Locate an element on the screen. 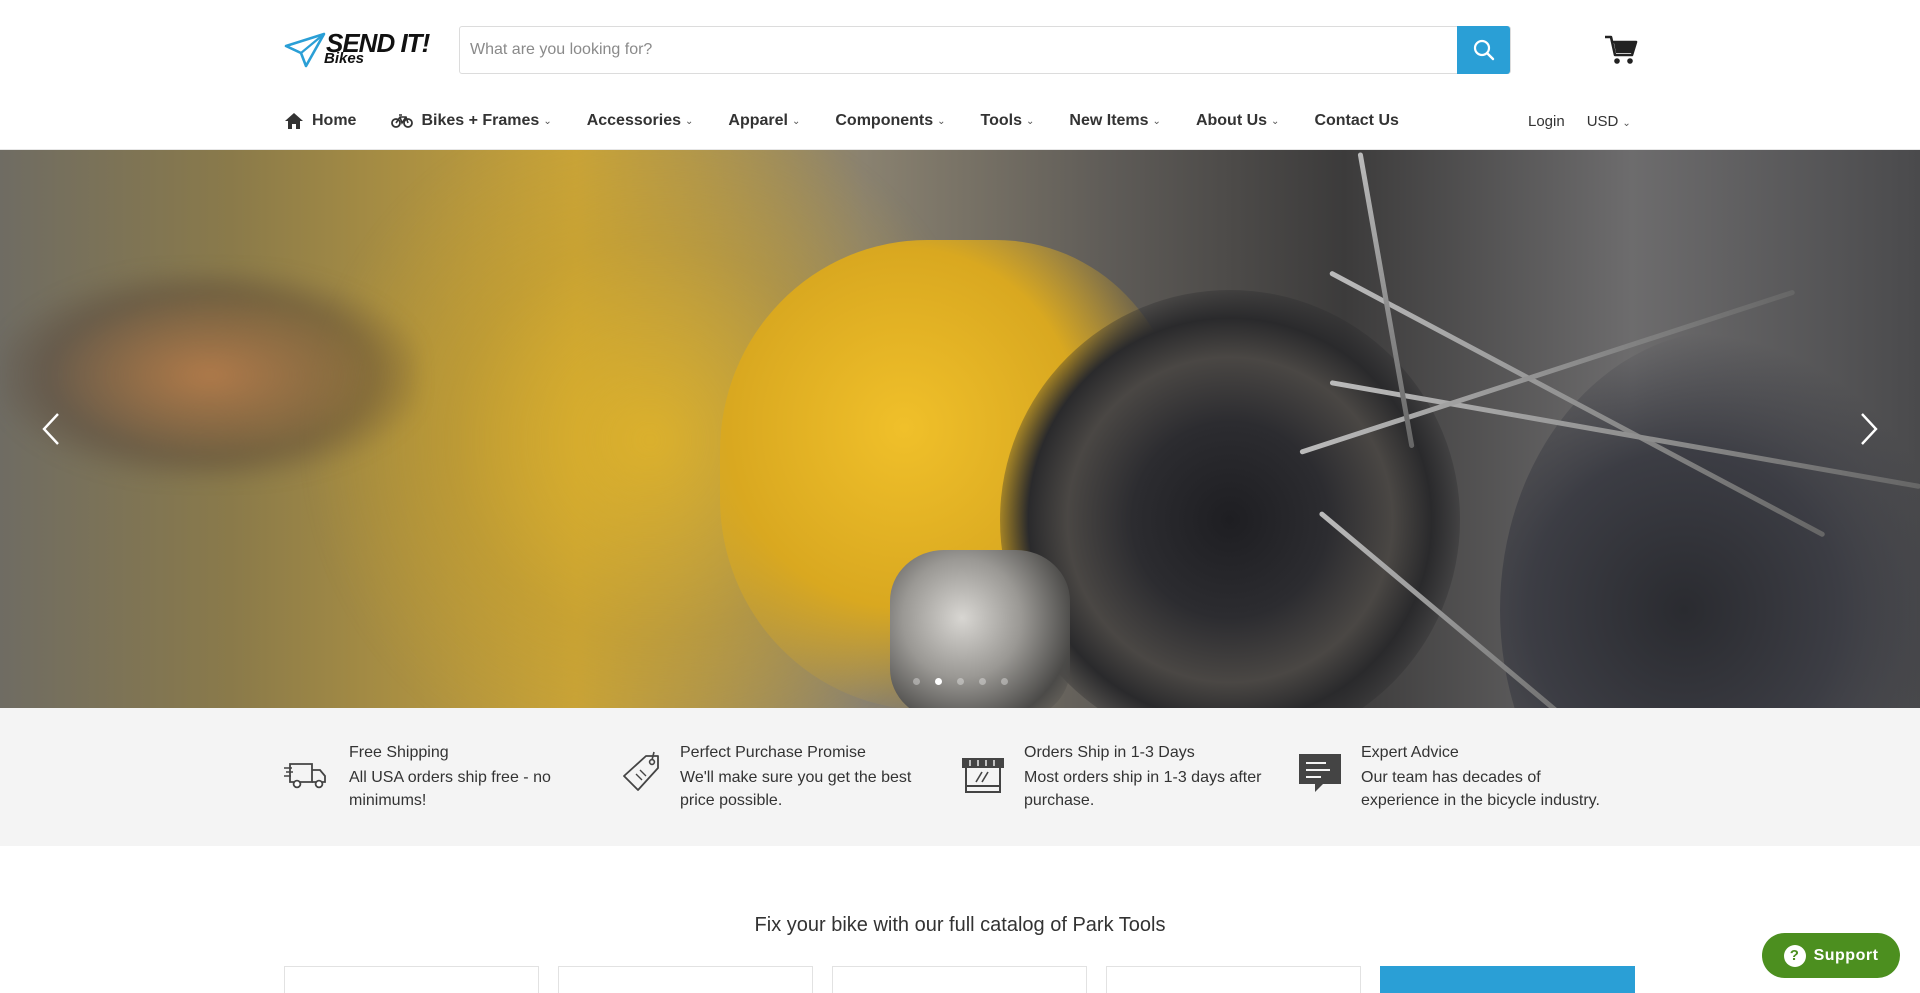 The image size is (1920, 993). chevron-right-icon is located at coordinates (1869, 429).